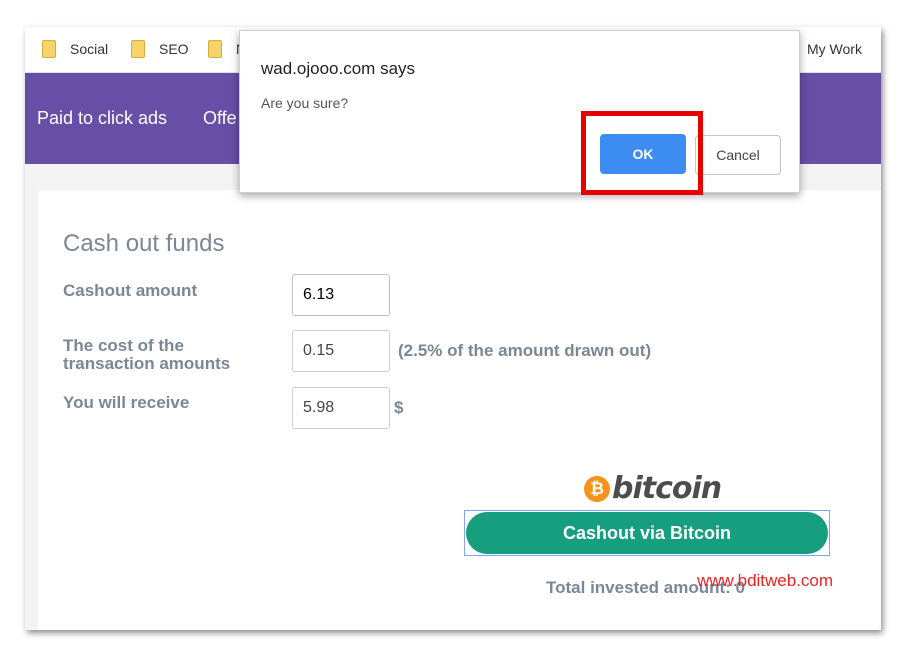  I want to click on bookmark-social: Social, so click(75, 49).